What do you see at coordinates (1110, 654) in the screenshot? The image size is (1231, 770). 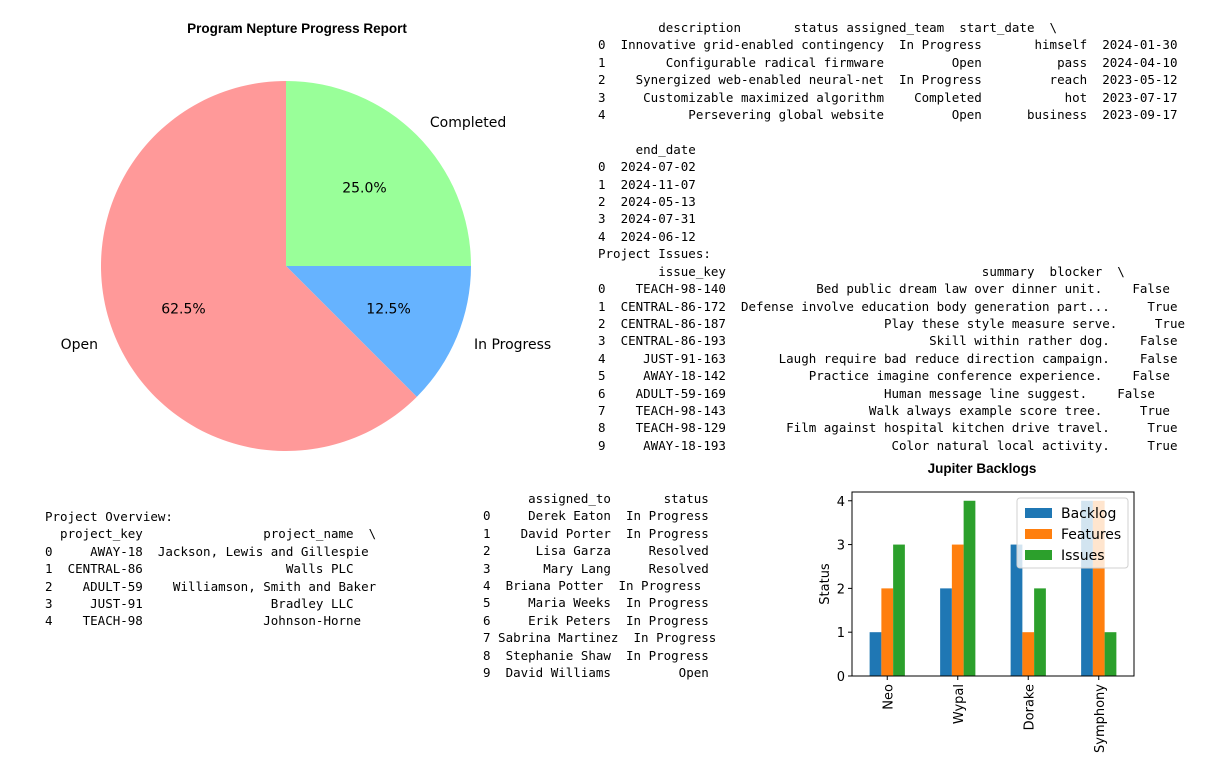 I see `bar-issues-symphony` at bounding box center [1110, 654].